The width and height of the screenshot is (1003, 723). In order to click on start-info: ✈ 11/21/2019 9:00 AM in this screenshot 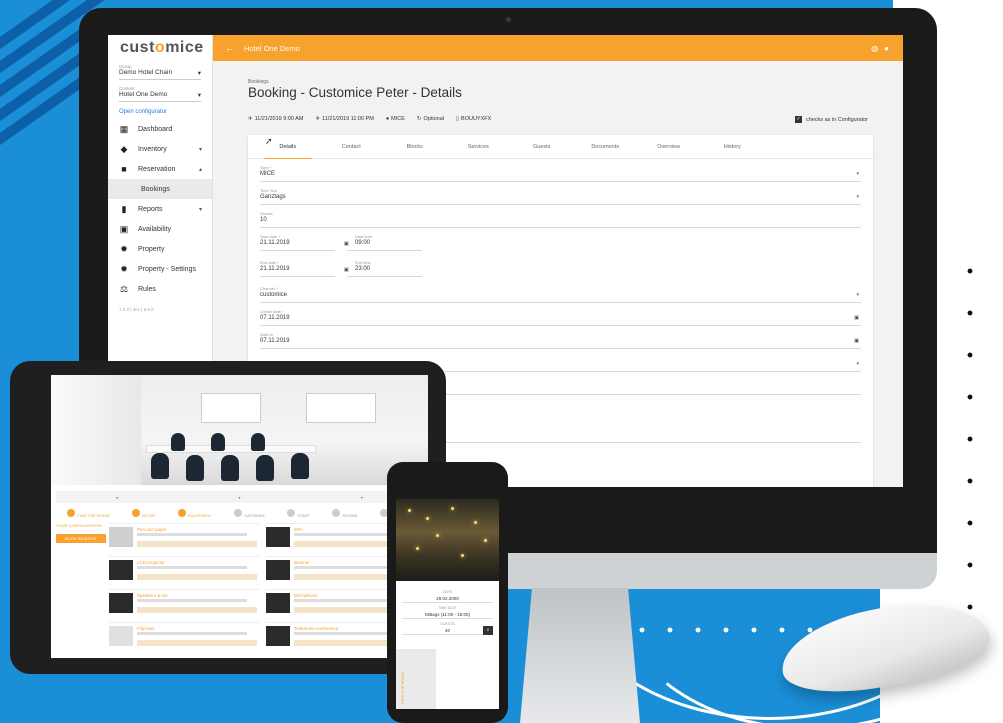, I will do `click(275, 119)`.